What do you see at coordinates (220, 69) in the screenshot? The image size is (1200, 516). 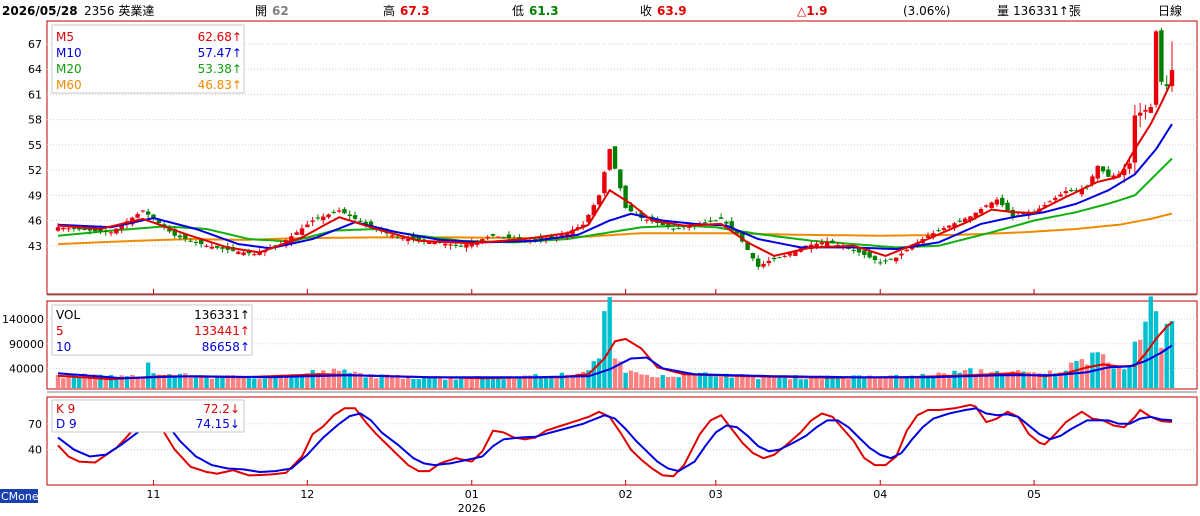 I see `legend-m20-value: 53.38↑` at bounding box center [220, 69].